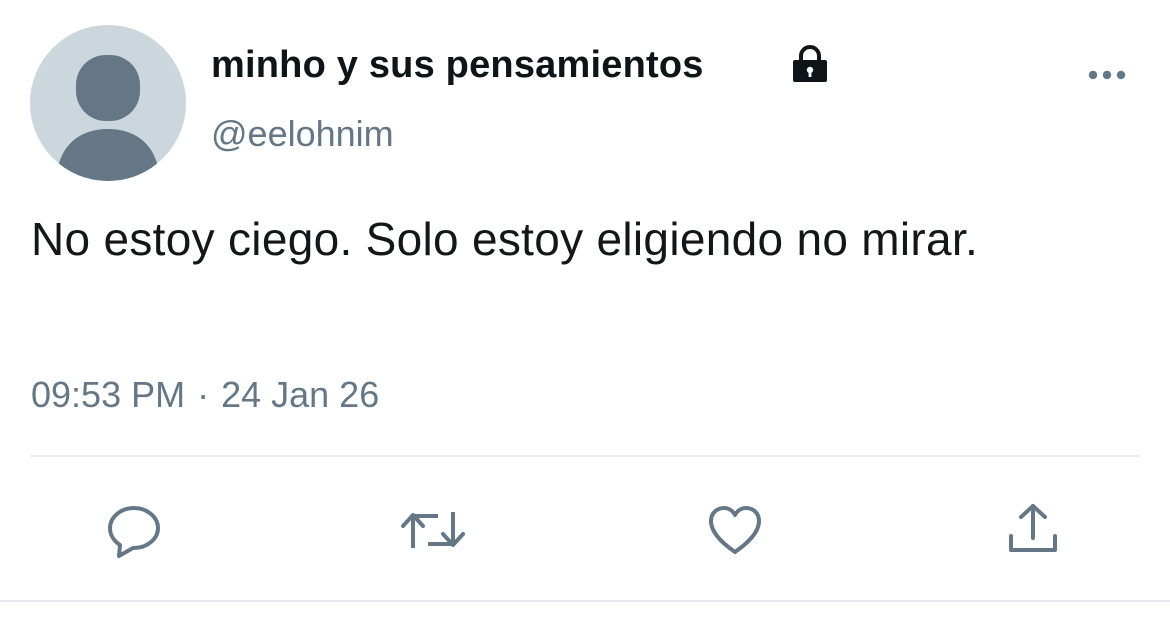 Image resolution: width=1170 pixels, height=621 pixels. What do you see at coordinates (432, 530) in the screenshot?
I see `retweet-icon` at bounding box center [432, 530].